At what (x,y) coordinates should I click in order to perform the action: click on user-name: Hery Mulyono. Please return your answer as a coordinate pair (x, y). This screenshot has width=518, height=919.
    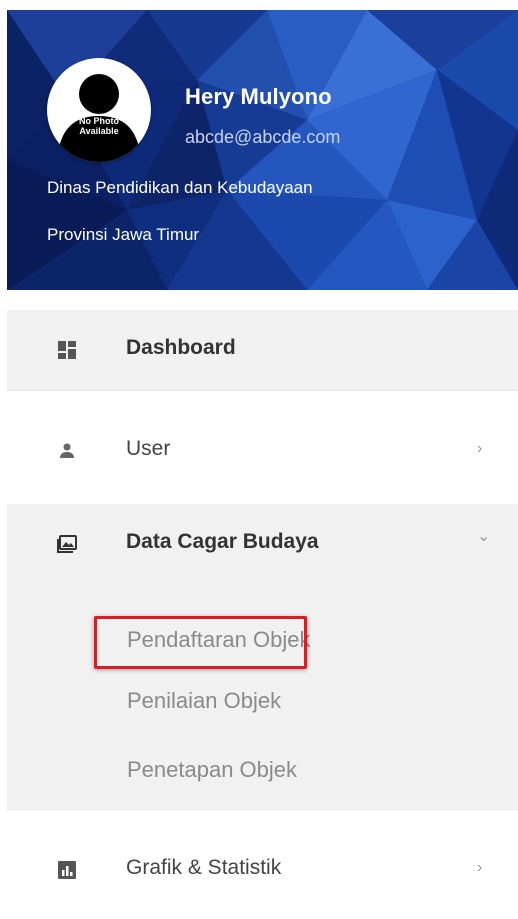
    Looking at the image, I should click on (258, 96).